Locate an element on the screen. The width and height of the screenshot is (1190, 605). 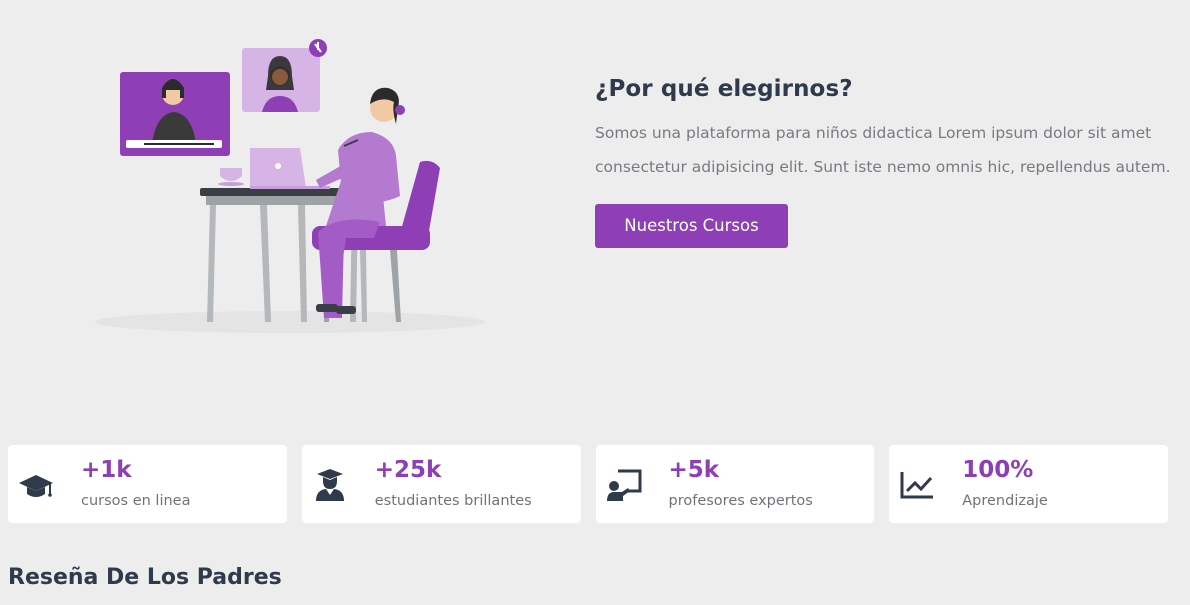
stat-card-students: +25k estudiantes brillantes is located at coordinates (441, 484).